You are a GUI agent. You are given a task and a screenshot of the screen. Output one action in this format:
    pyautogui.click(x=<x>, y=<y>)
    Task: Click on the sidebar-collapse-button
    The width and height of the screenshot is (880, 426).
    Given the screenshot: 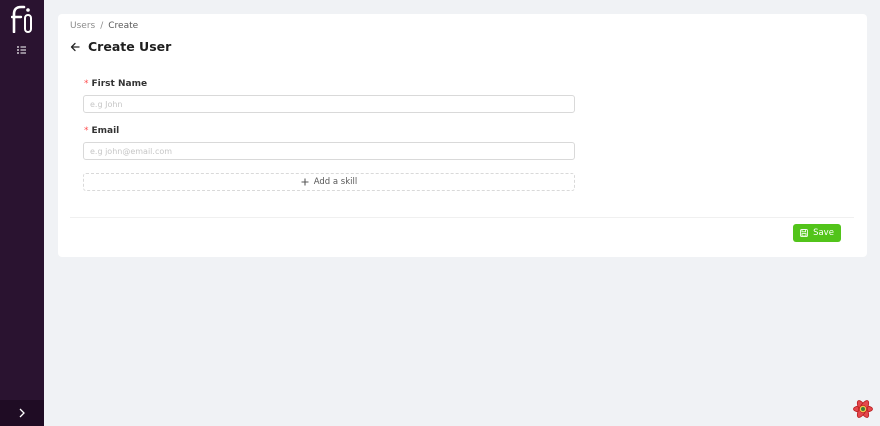 What is the action you would take?
    pyautogui.click(x=22, y=413)
    